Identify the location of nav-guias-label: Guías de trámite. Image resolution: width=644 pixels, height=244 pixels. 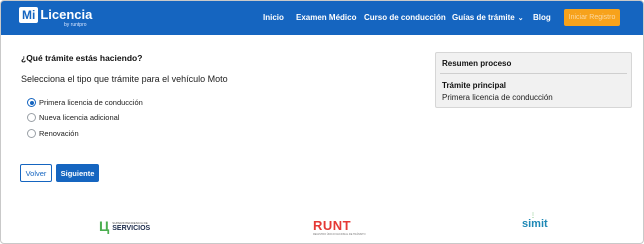
(483, 17).